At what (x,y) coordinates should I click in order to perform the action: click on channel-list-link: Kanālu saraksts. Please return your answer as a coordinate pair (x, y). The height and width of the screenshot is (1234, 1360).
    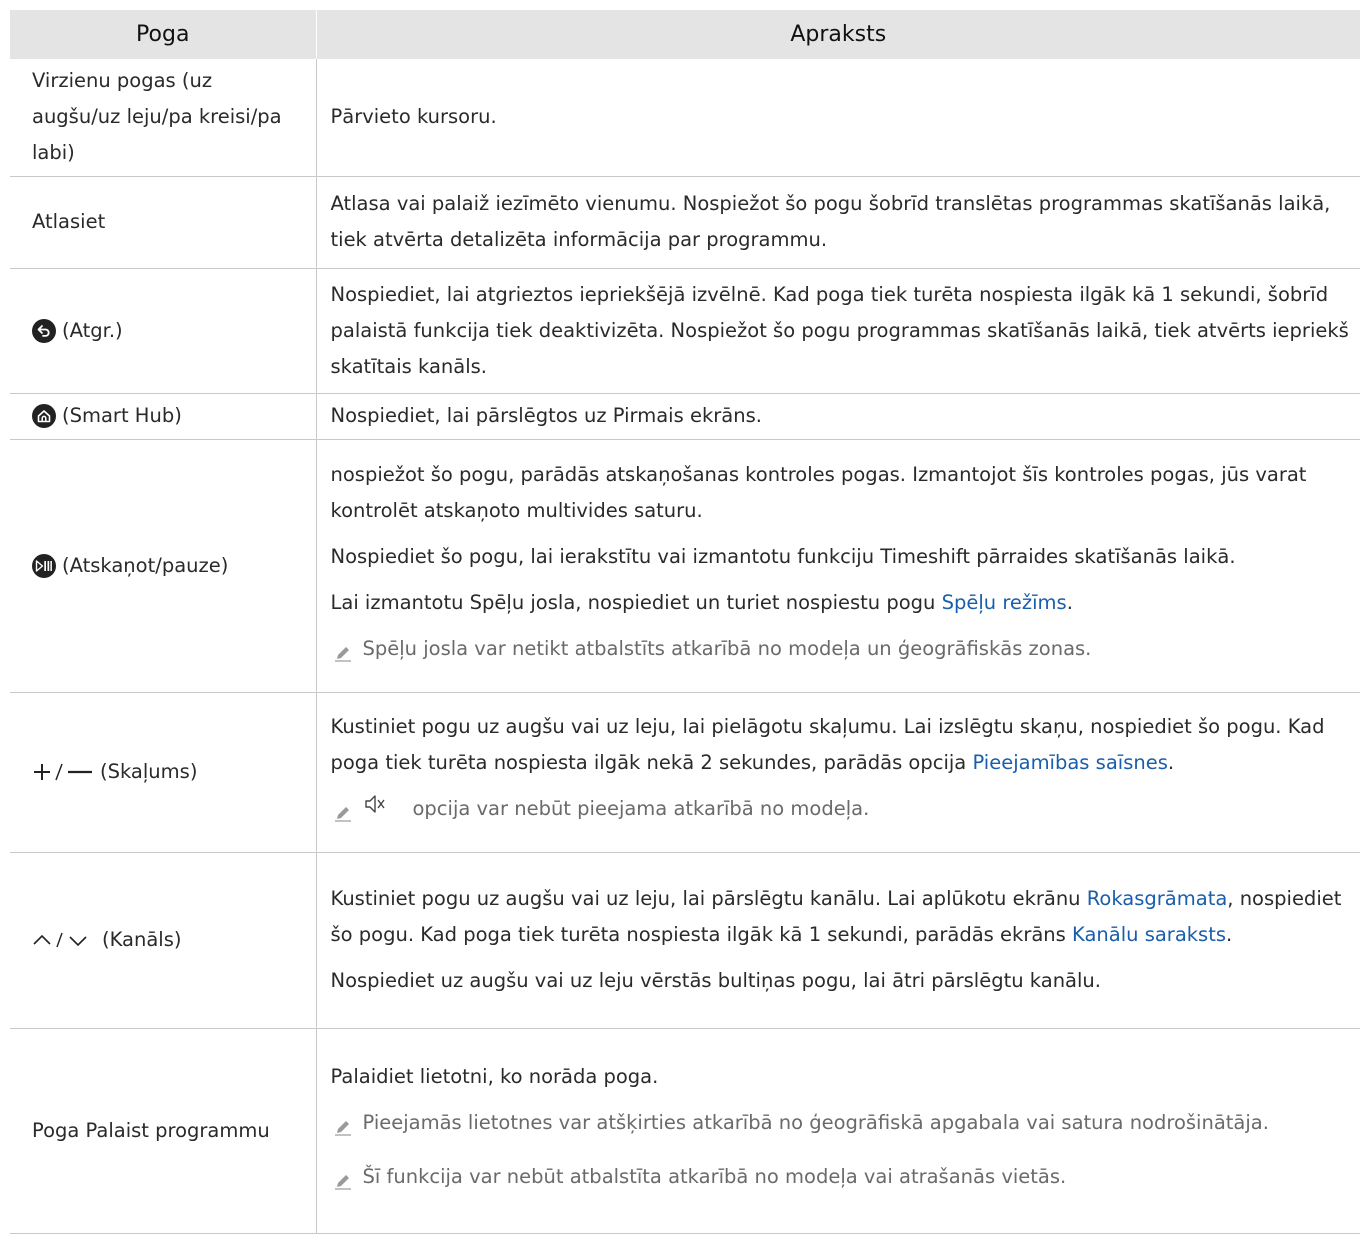
    Looking at the image, I should click on (1149, 934).